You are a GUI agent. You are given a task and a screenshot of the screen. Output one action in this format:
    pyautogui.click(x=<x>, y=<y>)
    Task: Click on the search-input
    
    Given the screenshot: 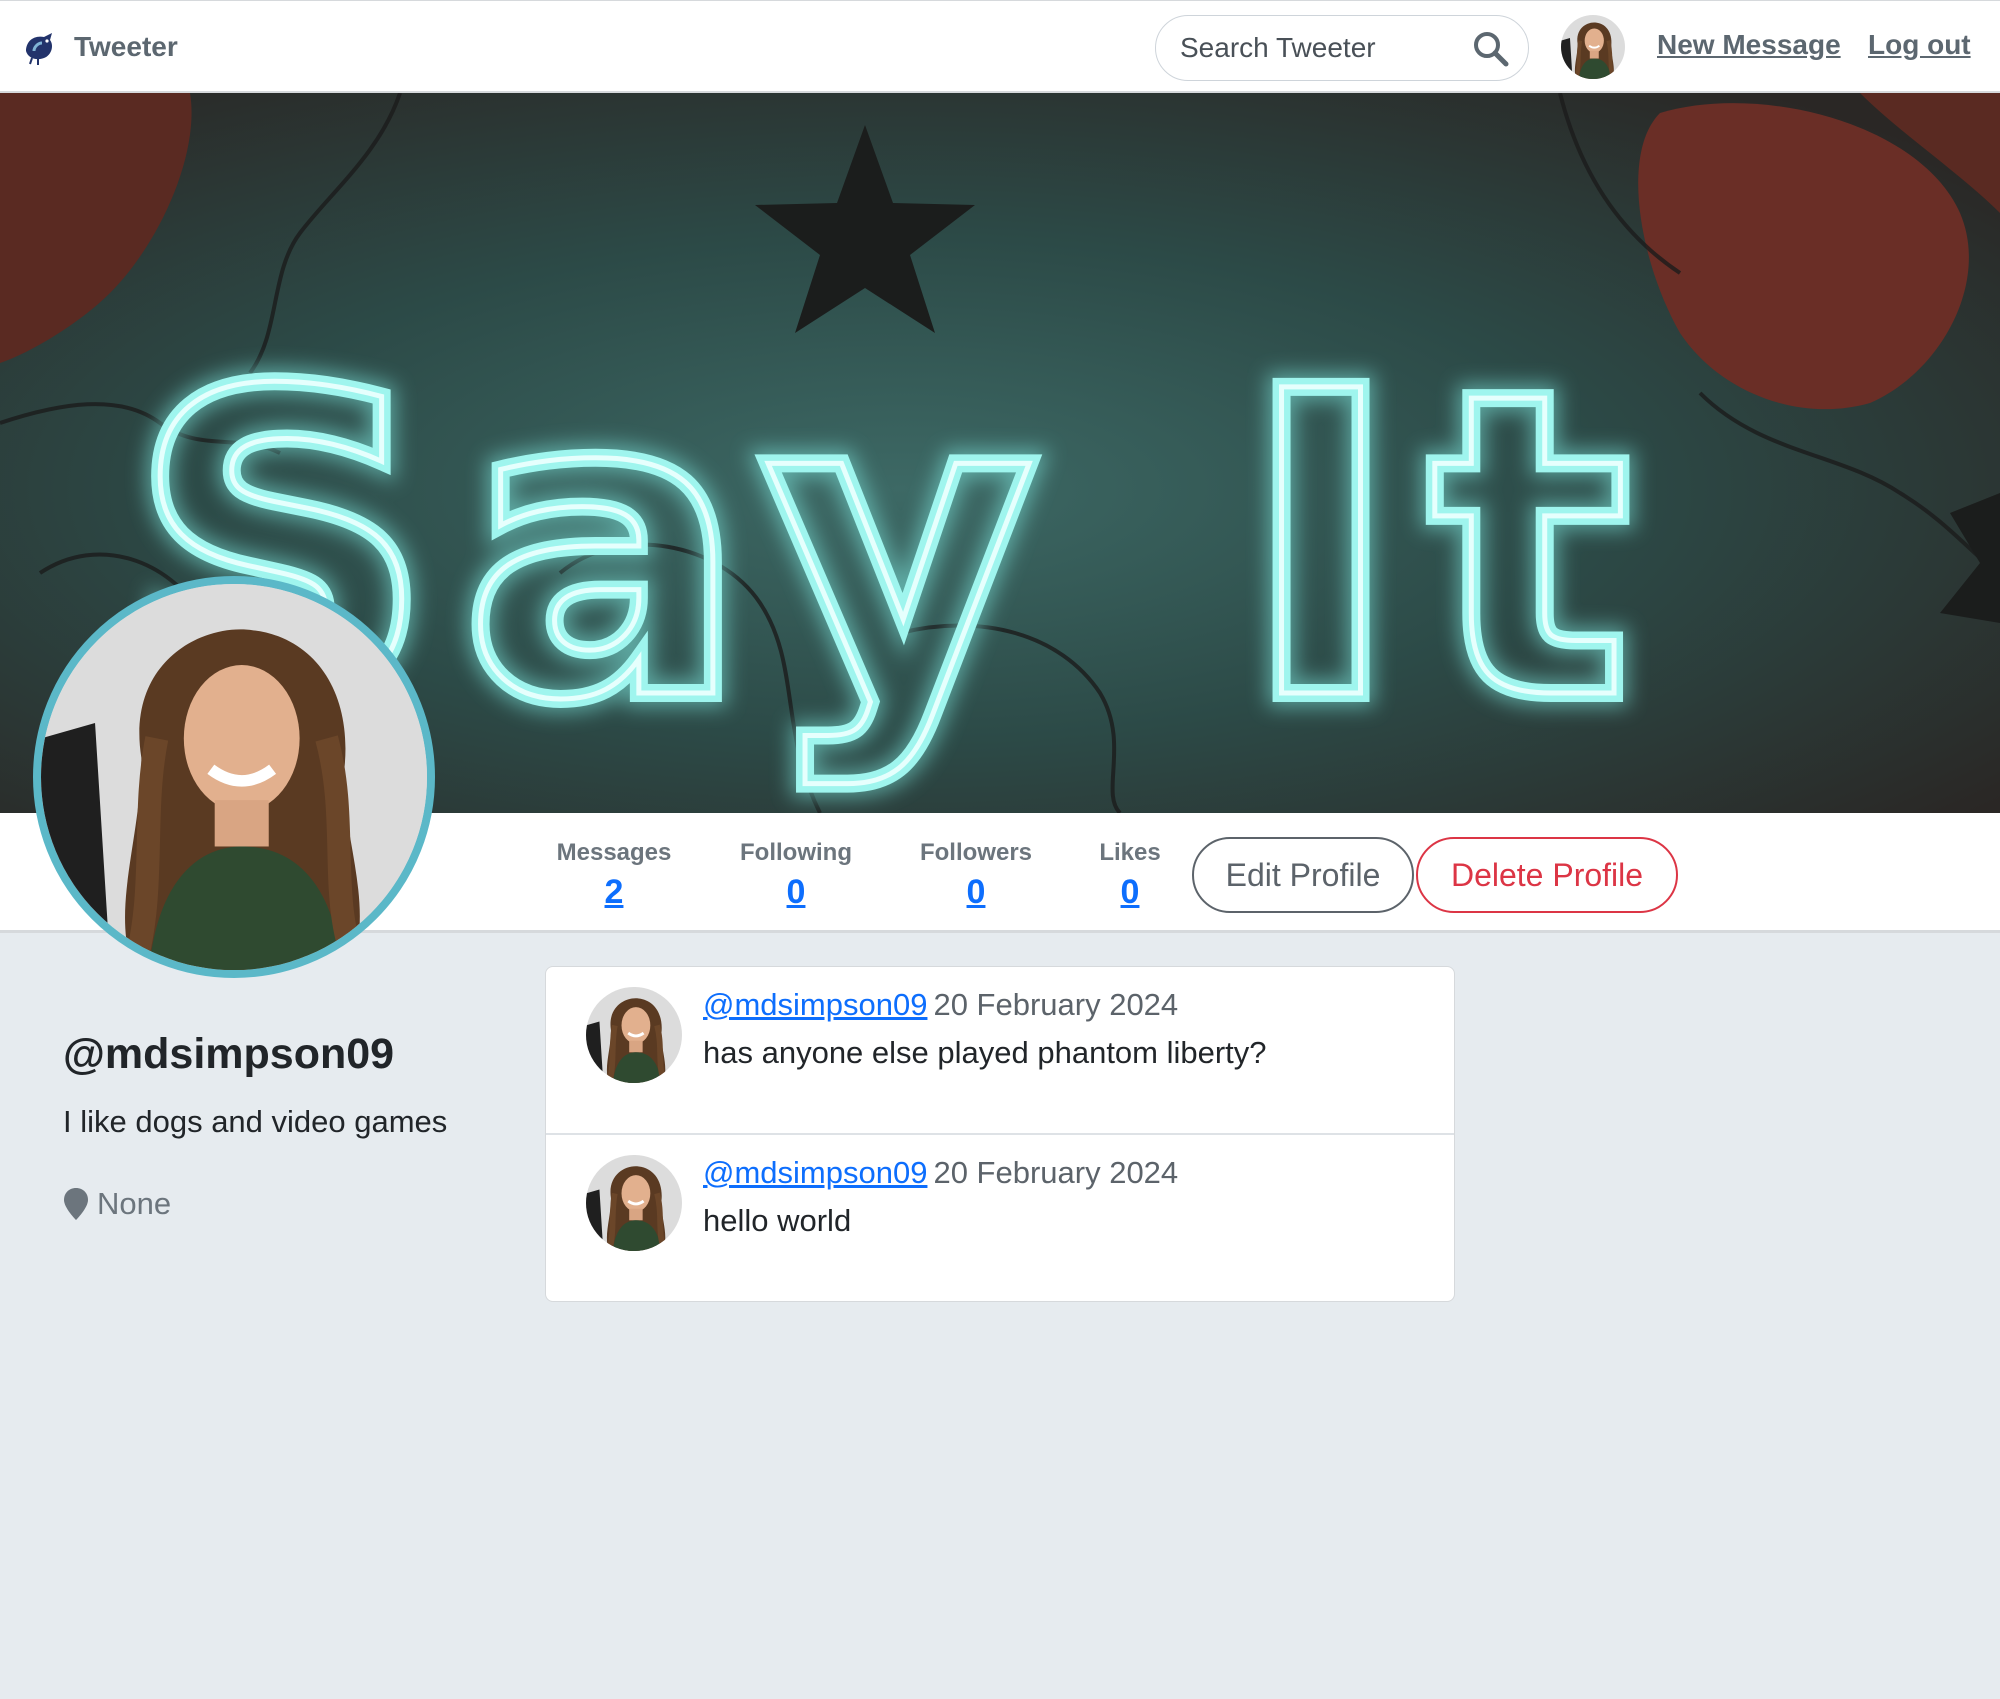 What is the action you would take?
    pyautogui.click(x=1320, y=48)
    